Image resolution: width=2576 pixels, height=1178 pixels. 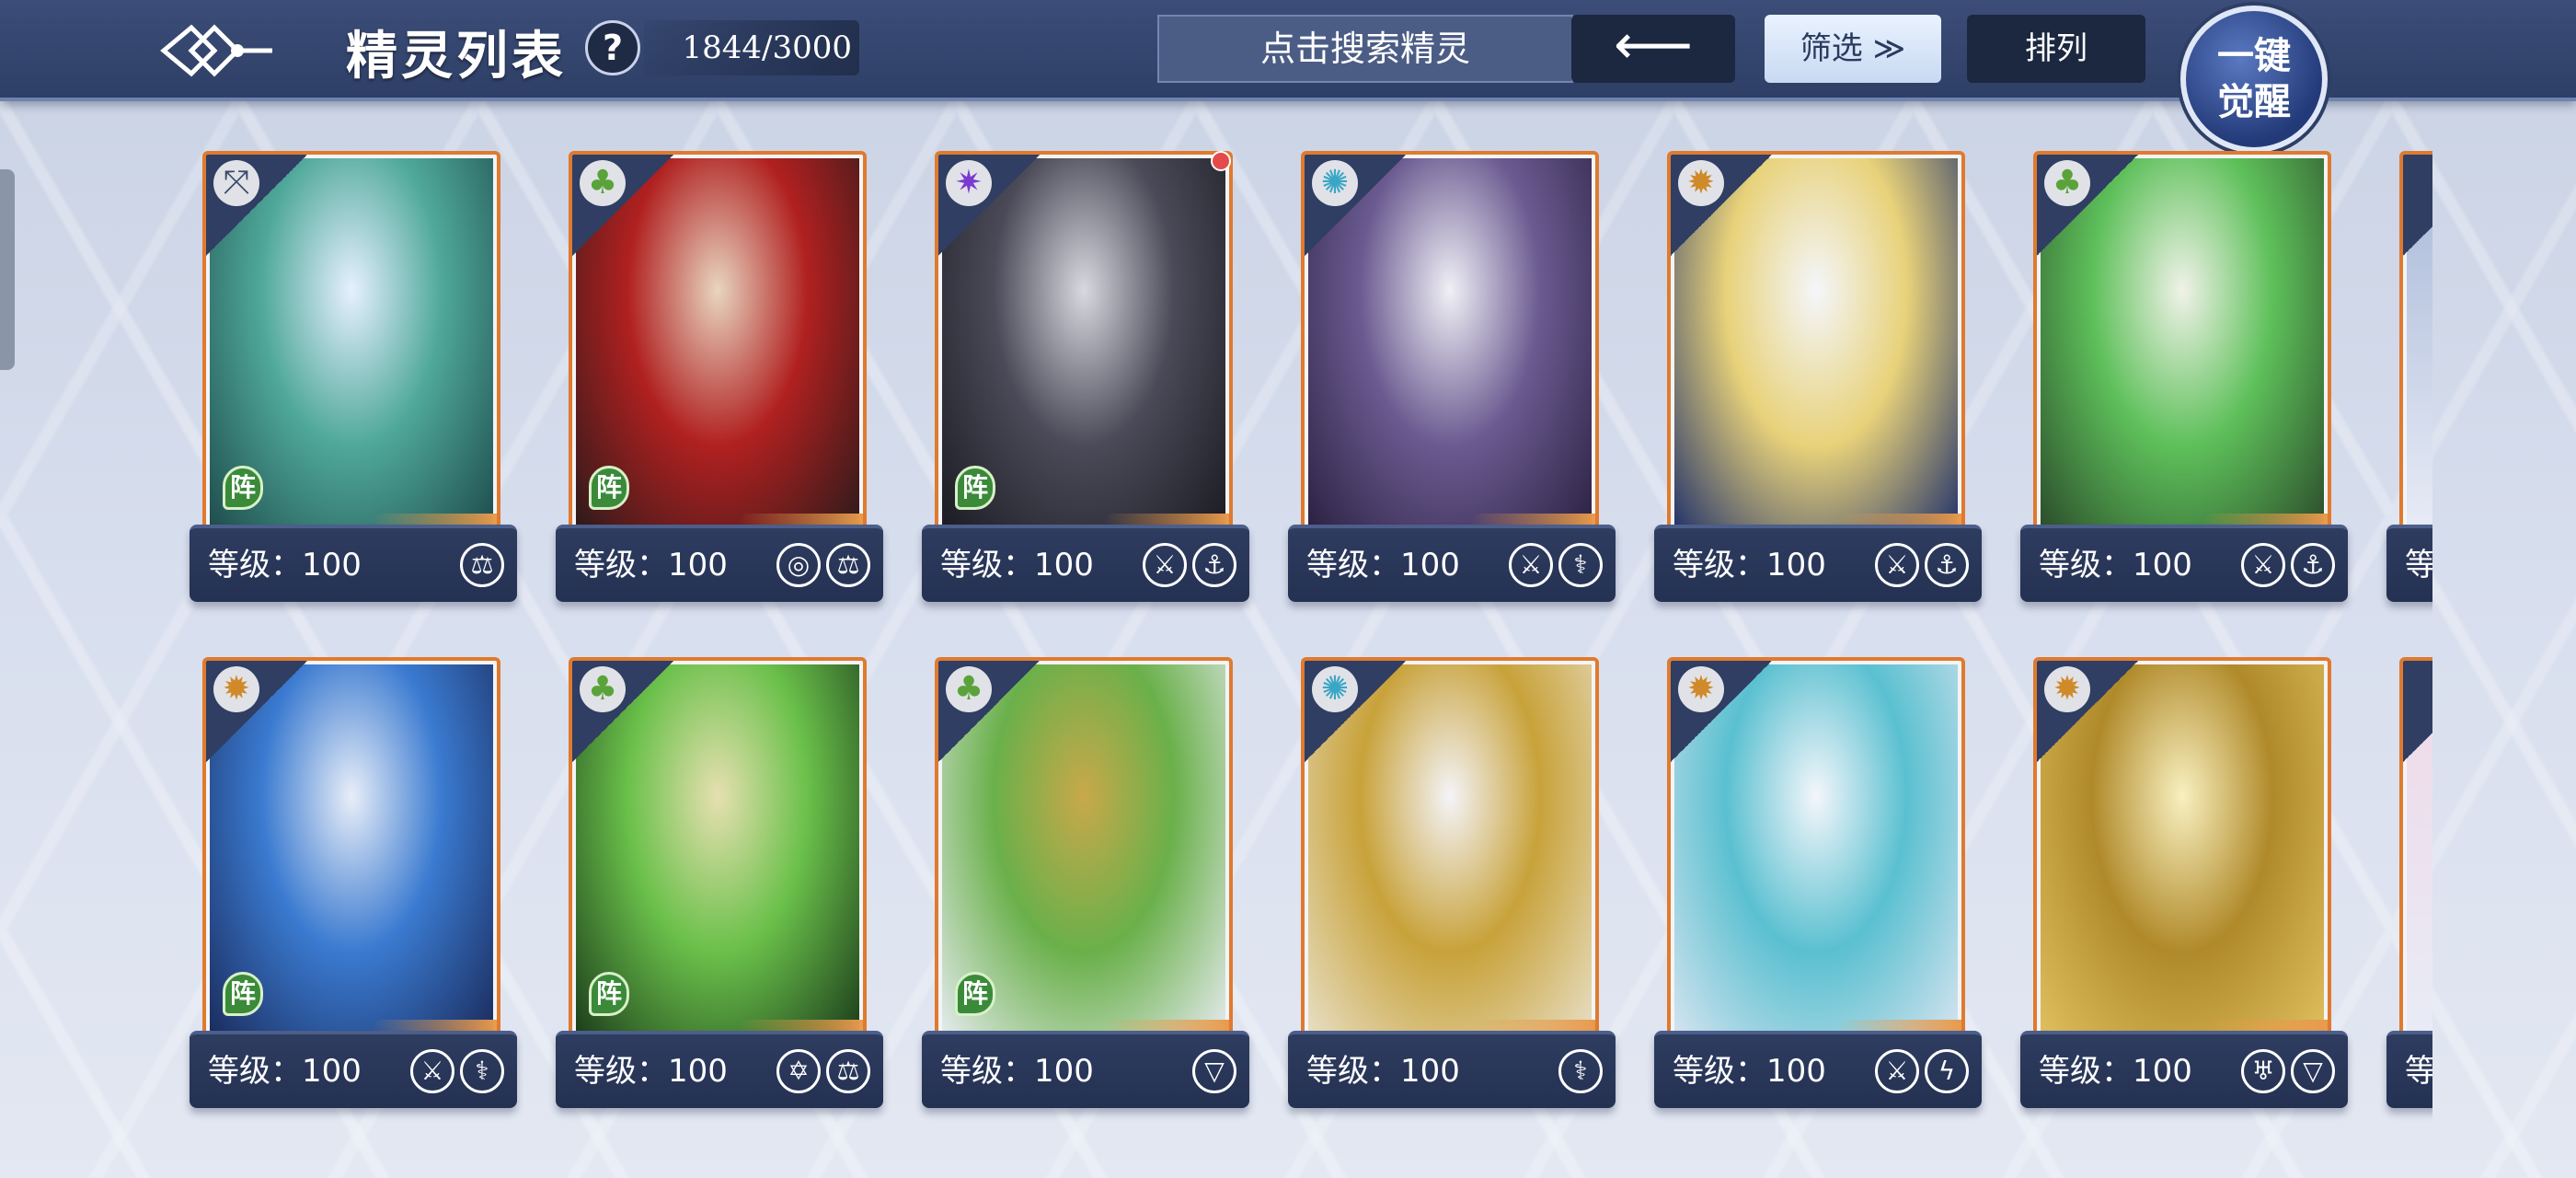 I want to click on spirit-card: ✹ 等级：100 ⚔ ϟ, so click(x=1818, y=882).